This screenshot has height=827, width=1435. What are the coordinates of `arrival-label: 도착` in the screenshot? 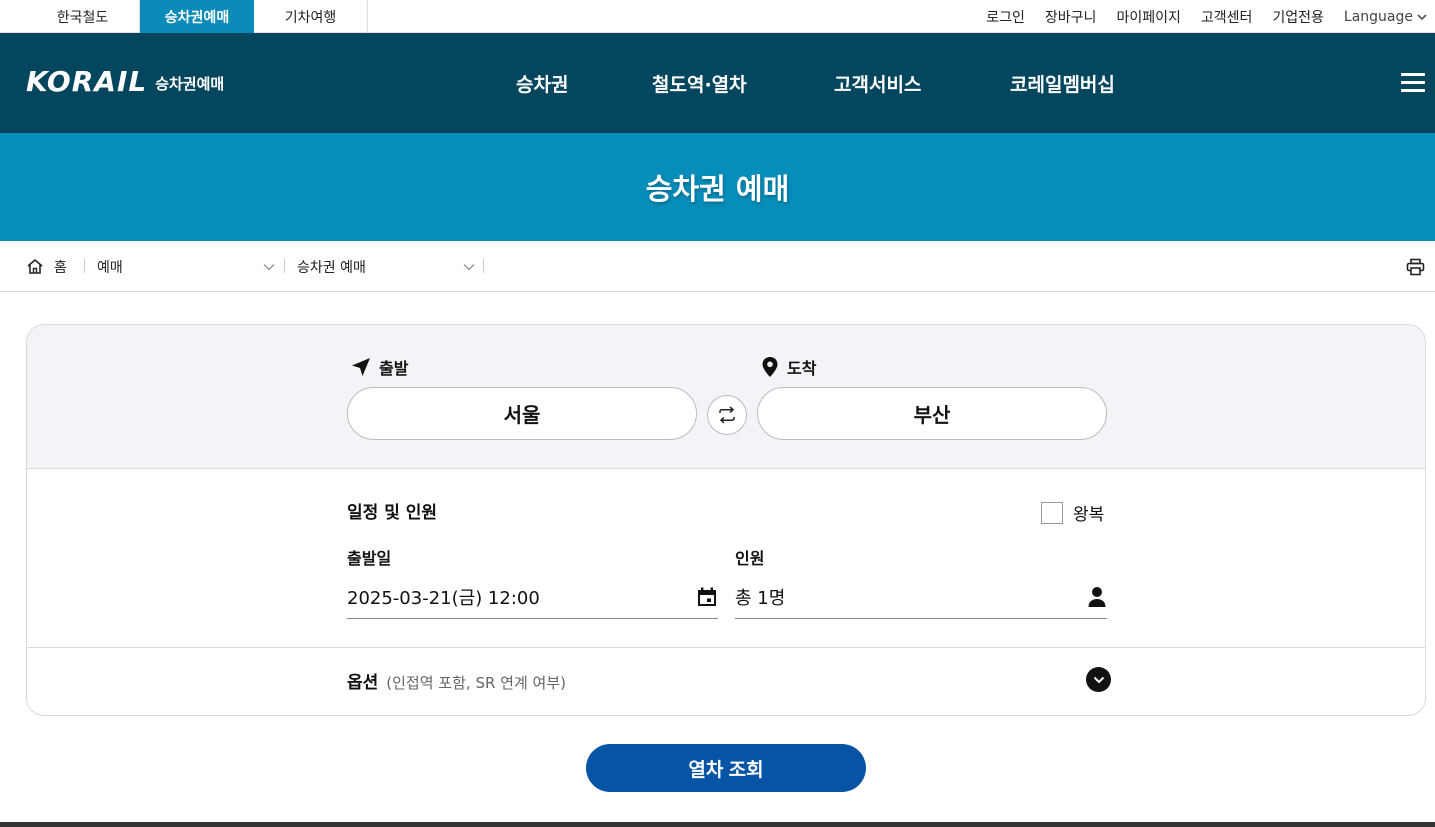 It's located at (788, 367).